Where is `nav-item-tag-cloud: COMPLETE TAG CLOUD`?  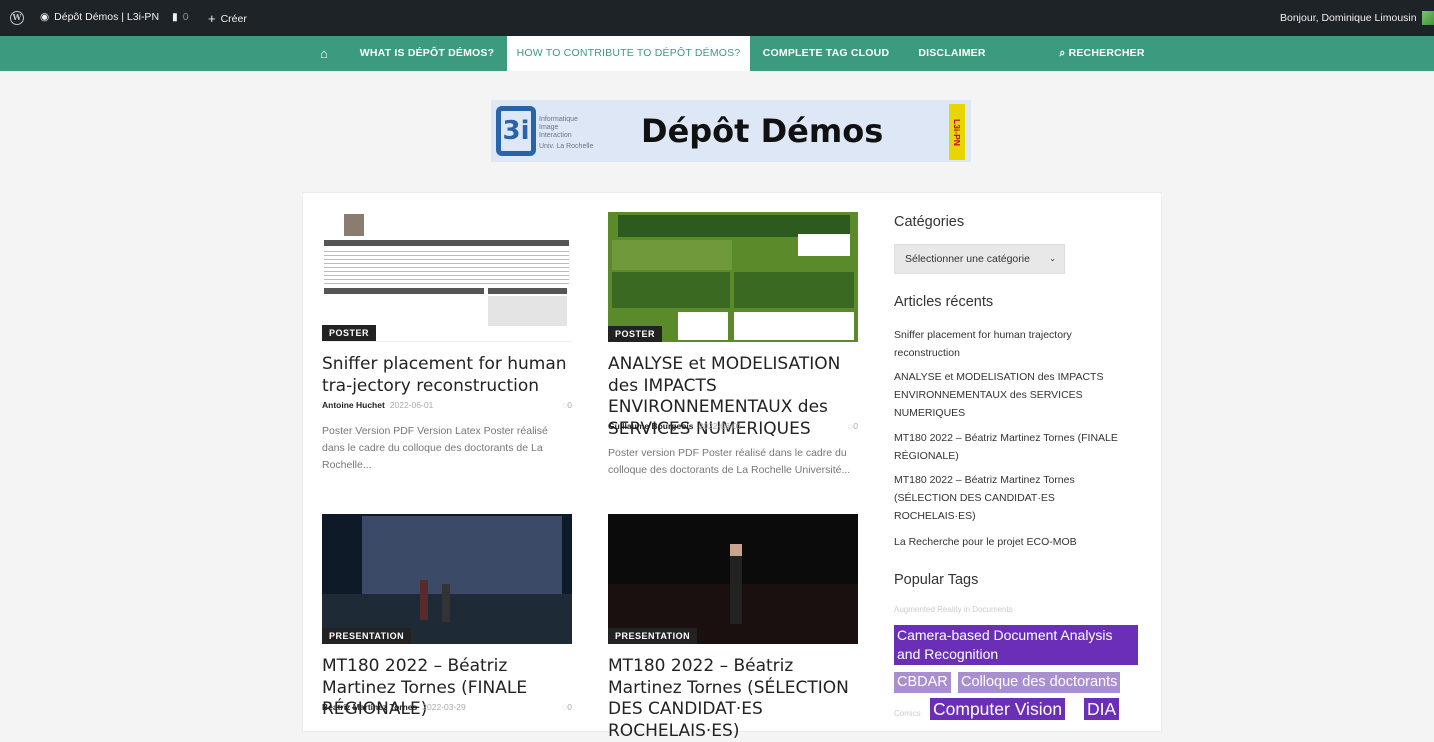 nav-item-tag-cloud: COMPLETE TAG CLOUD is located at coordinates (826, 53).